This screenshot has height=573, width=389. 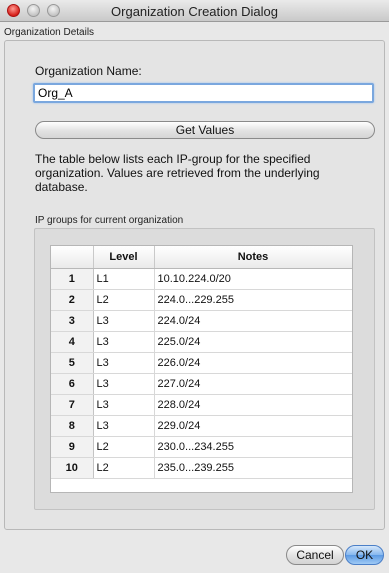 What do you see at coordinates (364, 555) in the screenshot?
I see `ok-button: OK` at bounding box center [364, 555].